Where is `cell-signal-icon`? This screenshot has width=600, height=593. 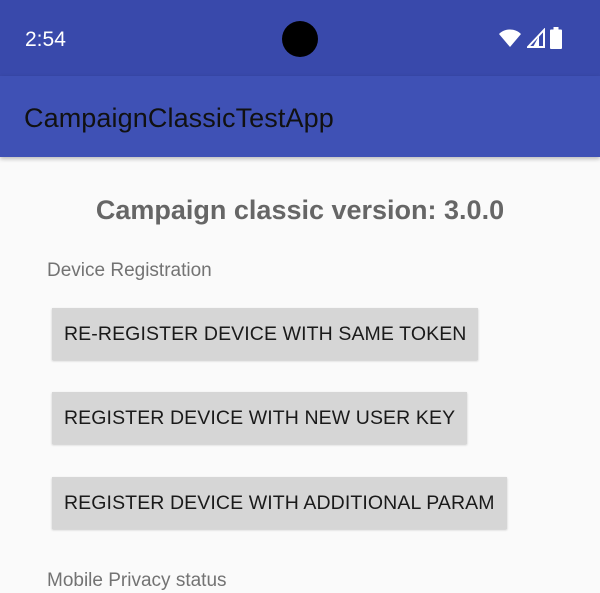
cell-signal-icon is located at coordinates (536, 38).